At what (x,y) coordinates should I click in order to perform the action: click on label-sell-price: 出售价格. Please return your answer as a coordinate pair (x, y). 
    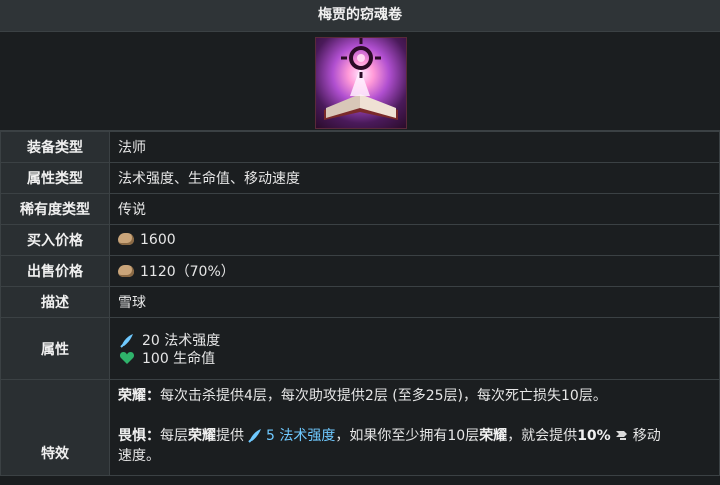
    Looking at the image, I should click on (55, 271).